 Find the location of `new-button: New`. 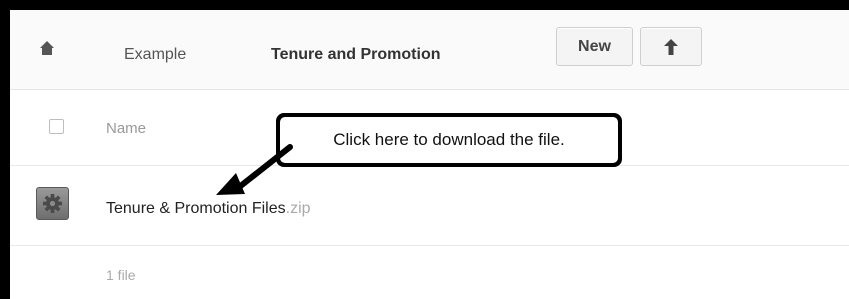

new-button: New is located at coordinates (594, 46).